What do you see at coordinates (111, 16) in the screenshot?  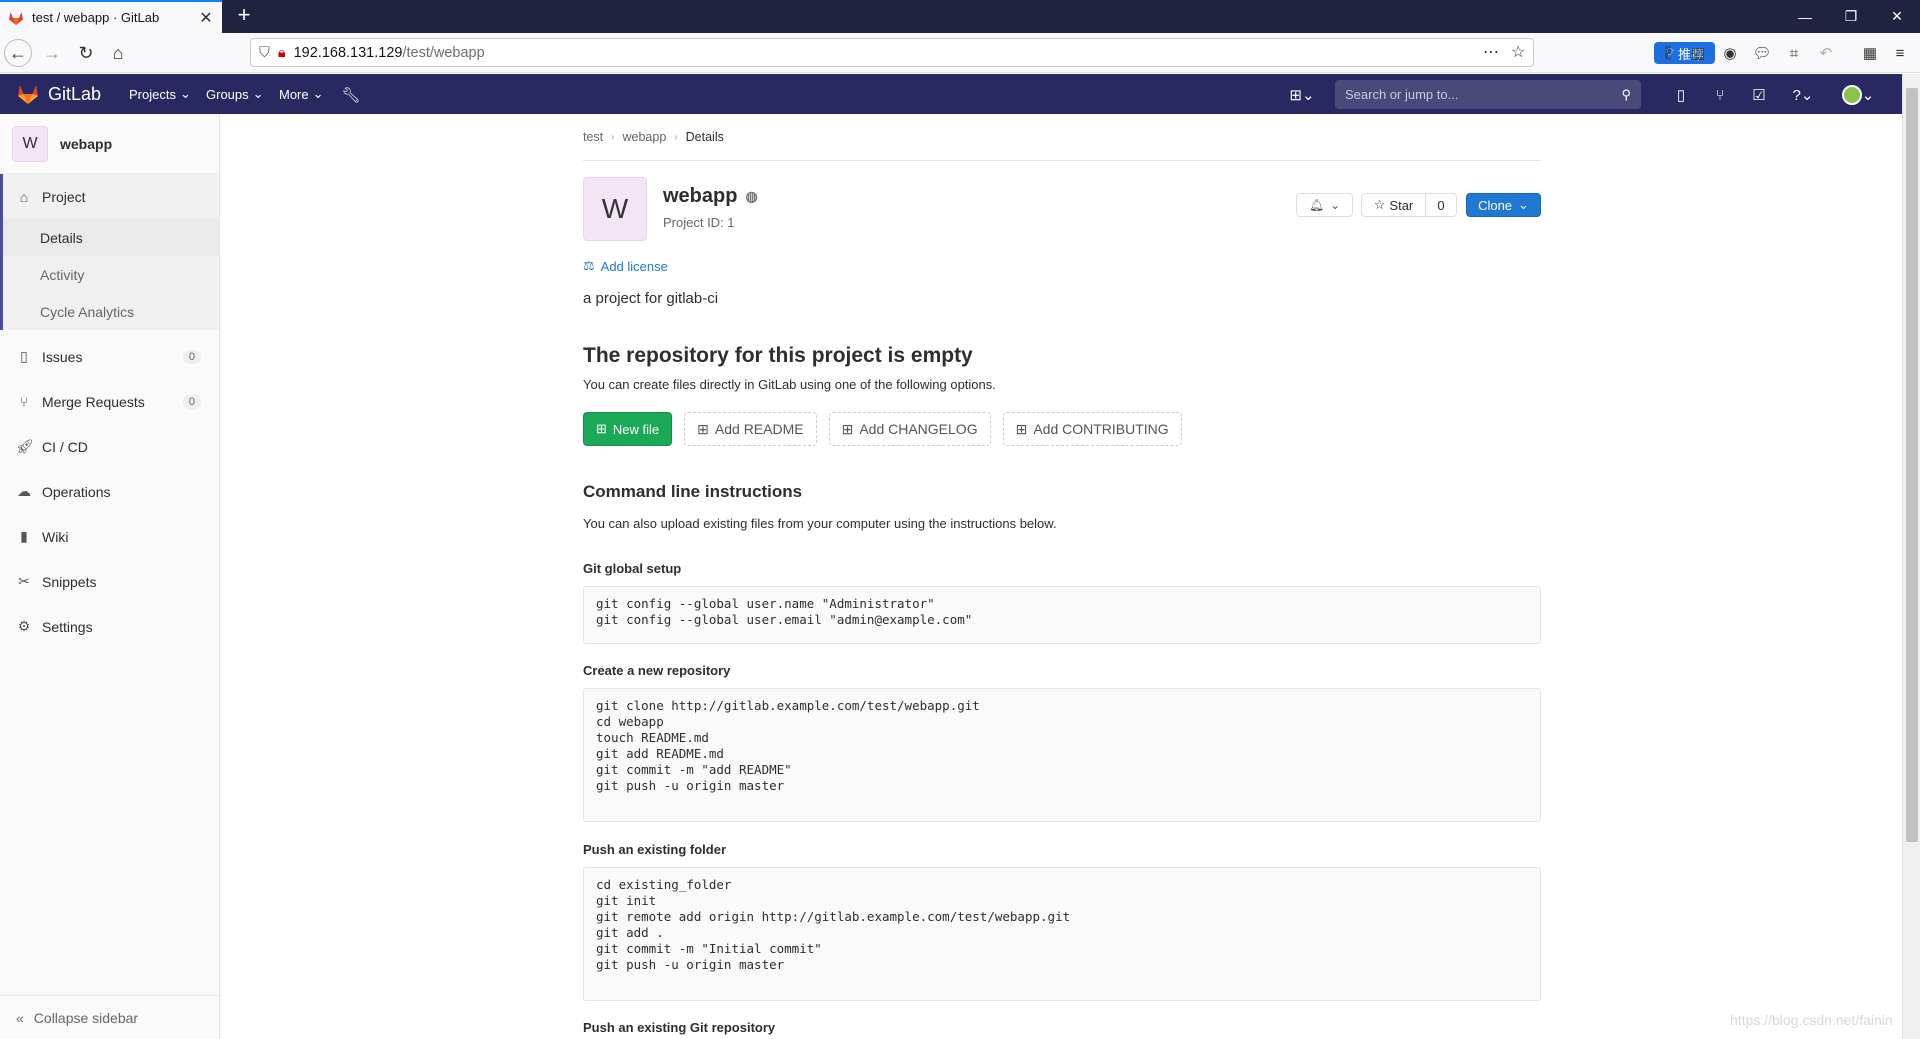 I see `browser-tab: test / webapp · GitLab ✕` at bounding box center [111, 16].